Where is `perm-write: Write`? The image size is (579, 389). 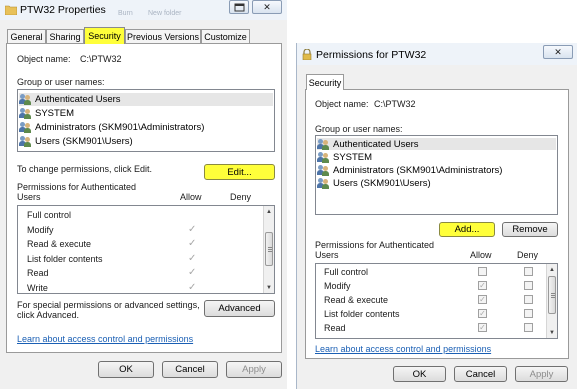
perm-write: Write is located at coordinates (37, 288).